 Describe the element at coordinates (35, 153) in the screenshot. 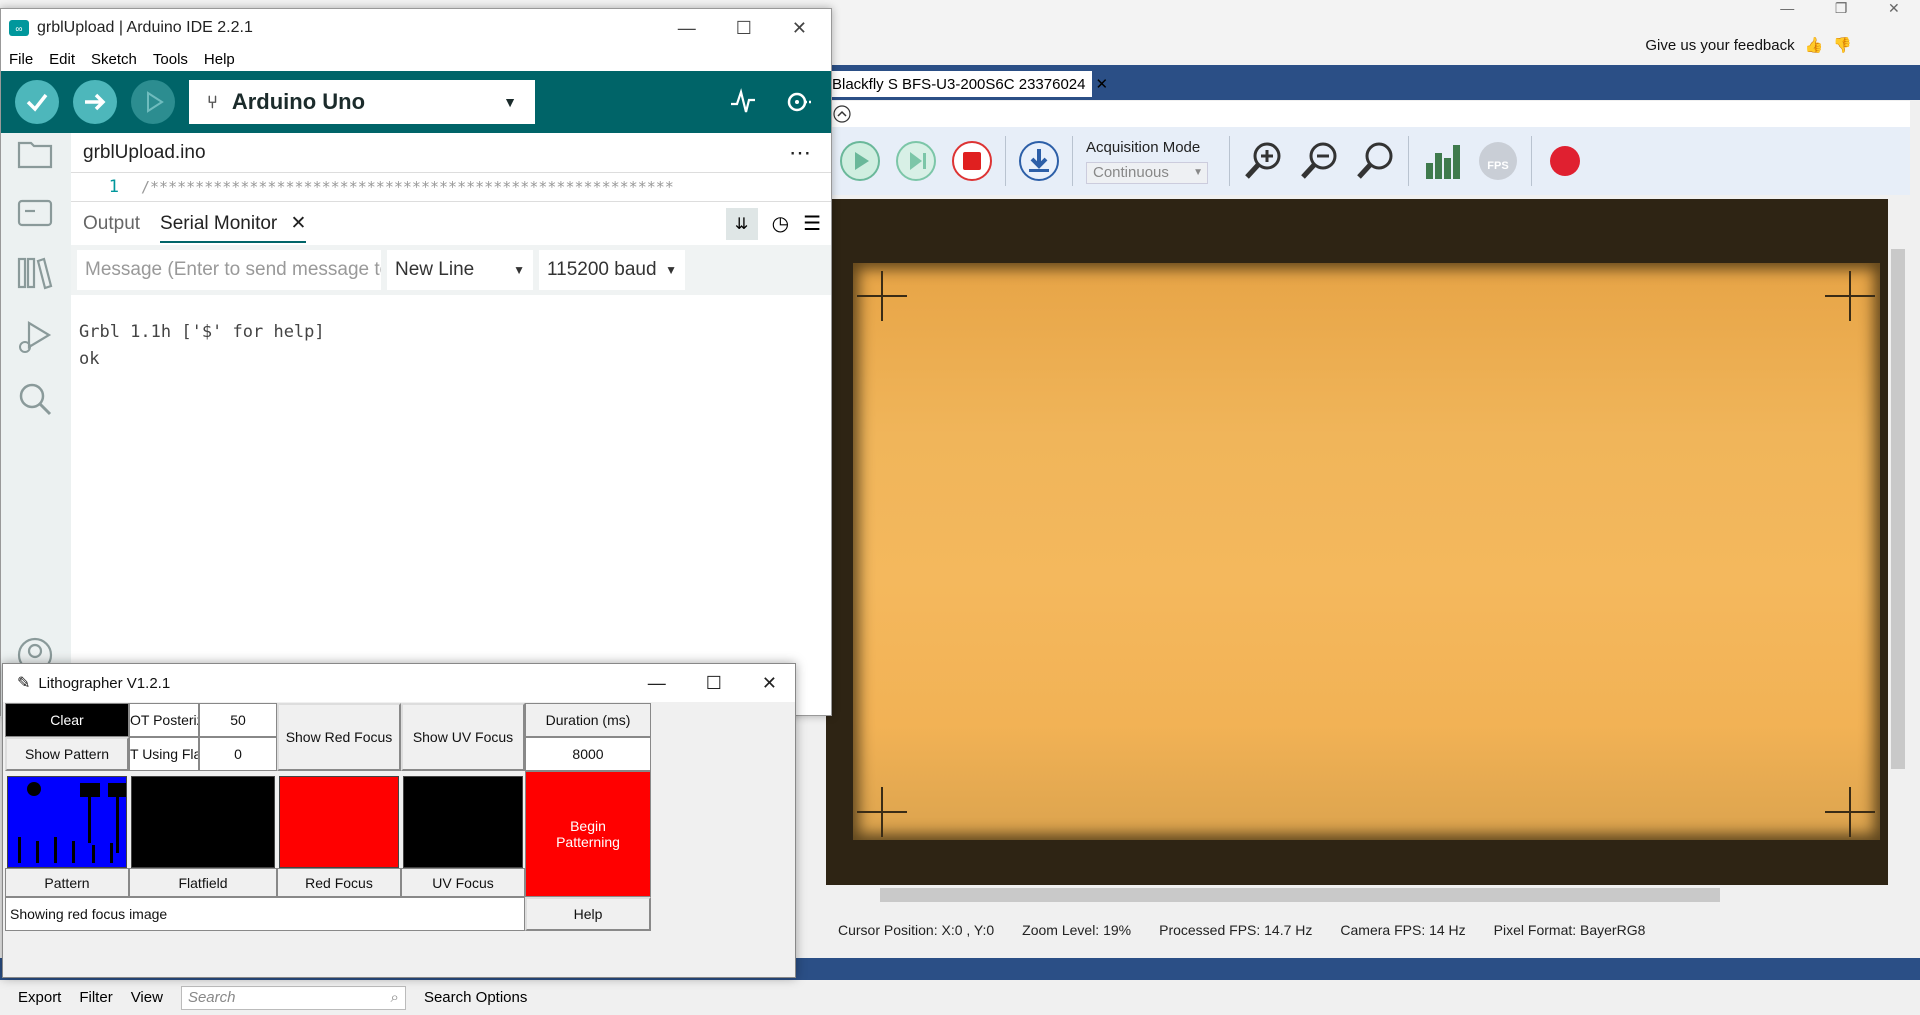

I see `folder-icon` at that location.